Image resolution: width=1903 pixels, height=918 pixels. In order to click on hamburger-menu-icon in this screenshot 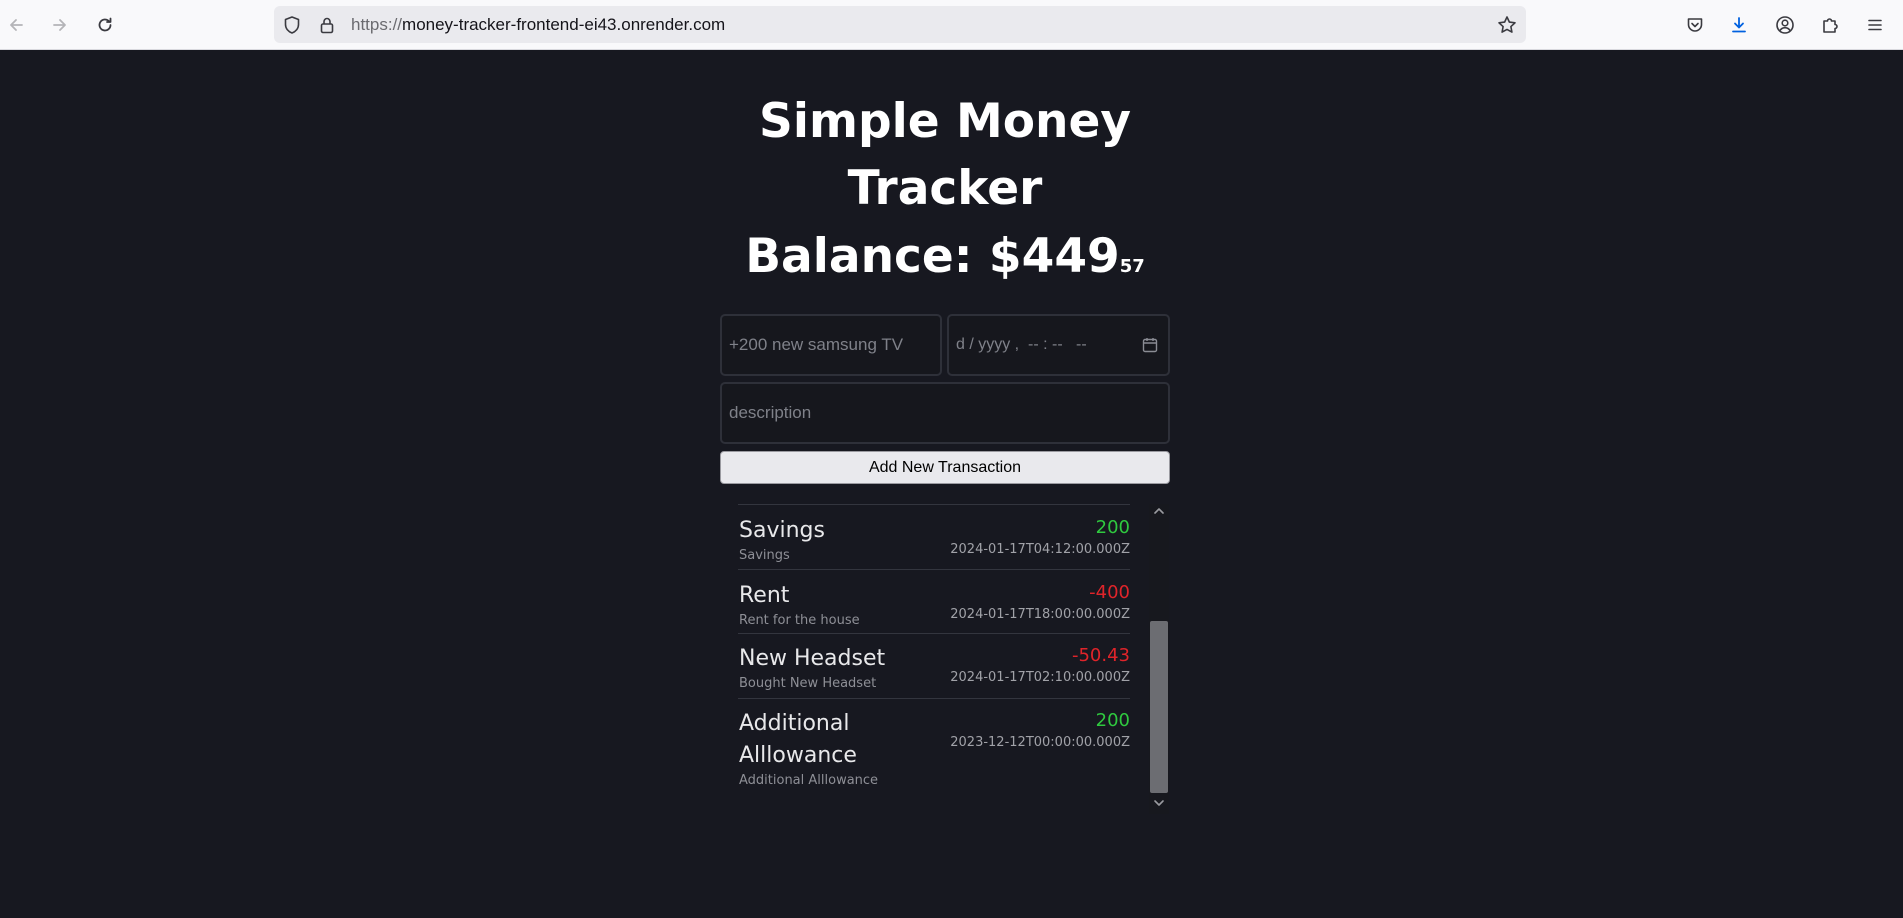, I will do `click(1875, 25)`.